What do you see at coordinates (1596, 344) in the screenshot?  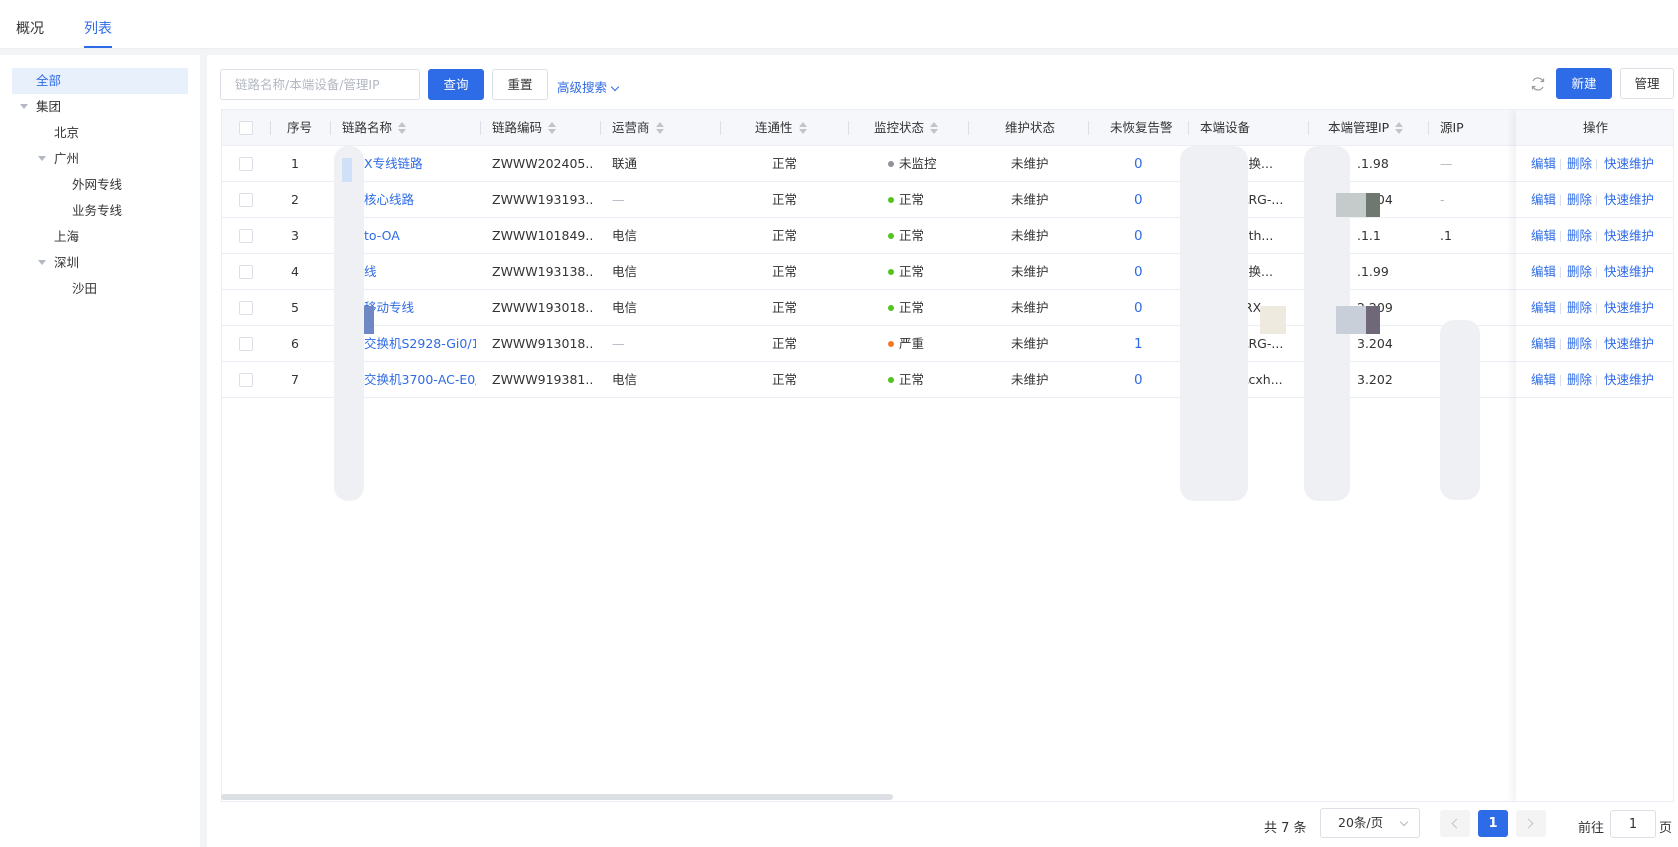 I see `action-divider` at bounding box center [1596, 344].